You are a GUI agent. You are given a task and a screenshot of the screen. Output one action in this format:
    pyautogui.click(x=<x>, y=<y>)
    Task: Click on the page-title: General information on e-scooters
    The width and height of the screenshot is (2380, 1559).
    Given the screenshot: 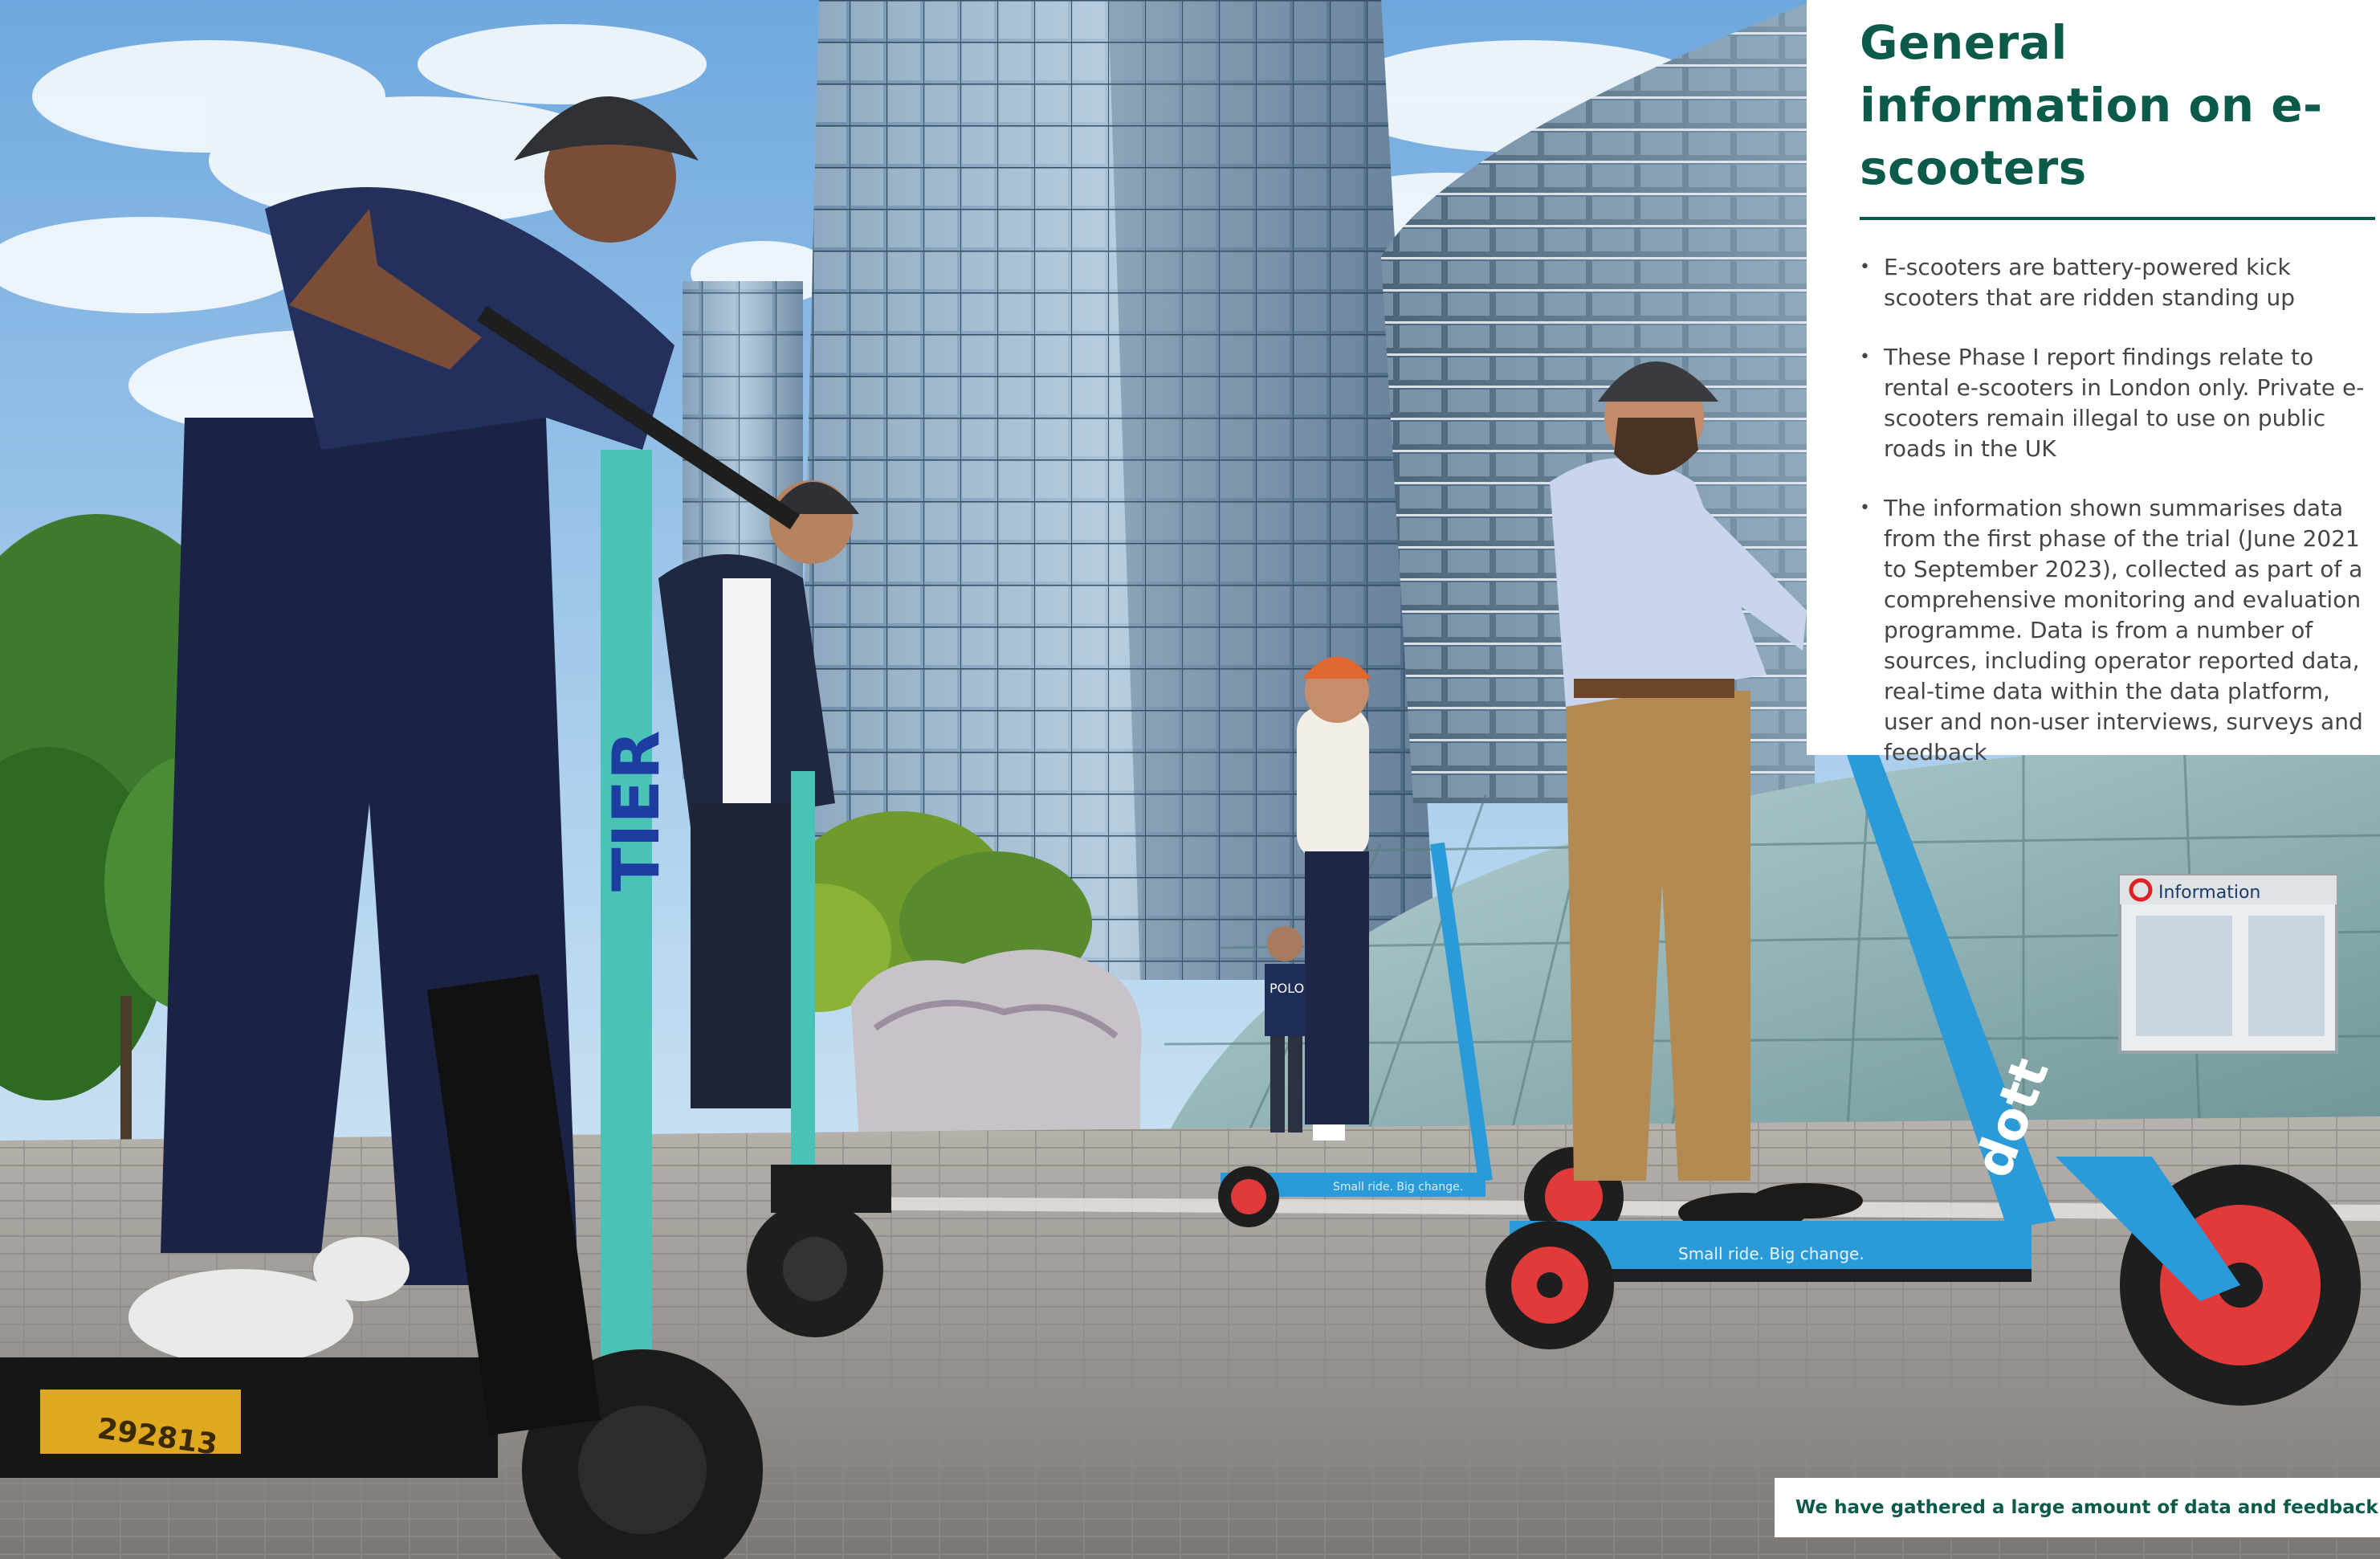 What is the action you would take?
    pyautogui.click(x=2091, y=105)
    